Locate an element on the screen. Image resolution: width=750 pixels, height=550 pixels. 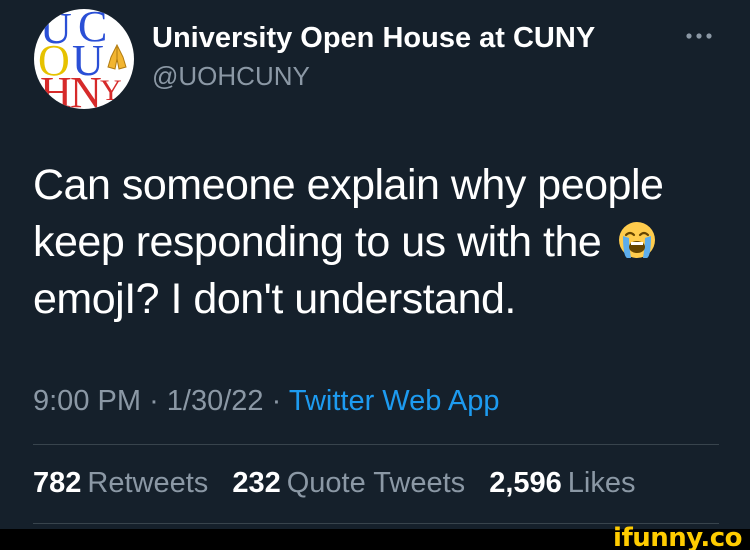
retweets-count: 782 is located at coordinates (57, 483).